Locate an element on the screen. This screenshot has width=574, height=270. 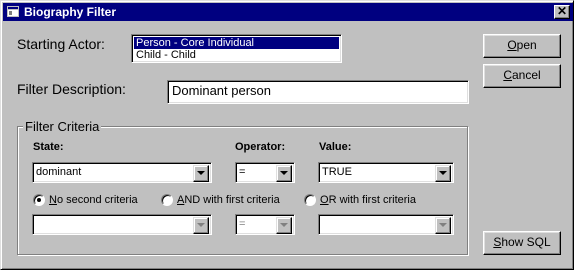
and-label-rest: ND with first criteria is located at coordinates (232, 200).